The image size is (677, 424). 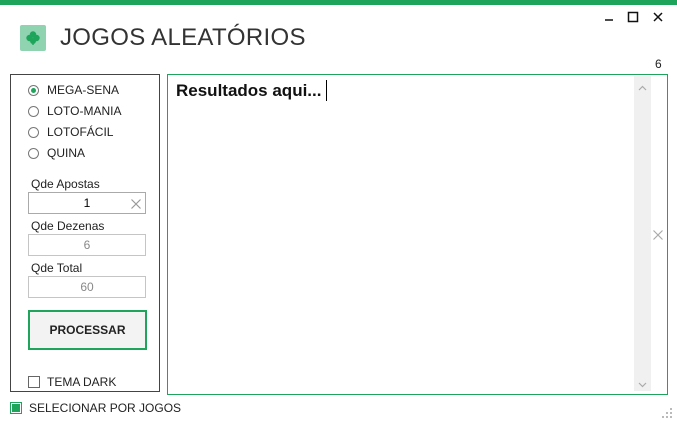 I want to click on select-by-games-label: SELECIONAR POR JOGOS, so click(x=105, y=408).